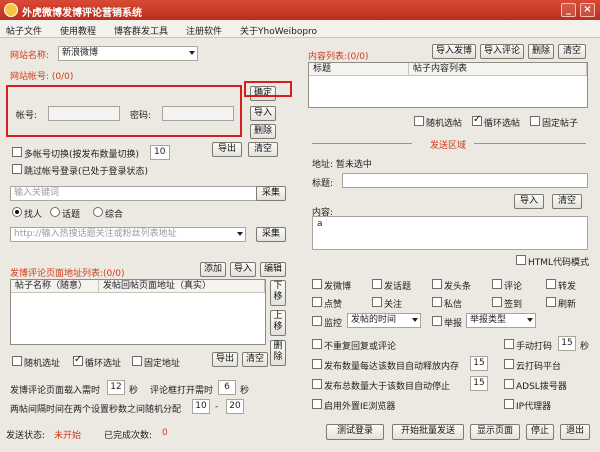  Describe the element at coordinates (454, 51) in the screenshot. I see `import-post-button: 导入发博` at that location.